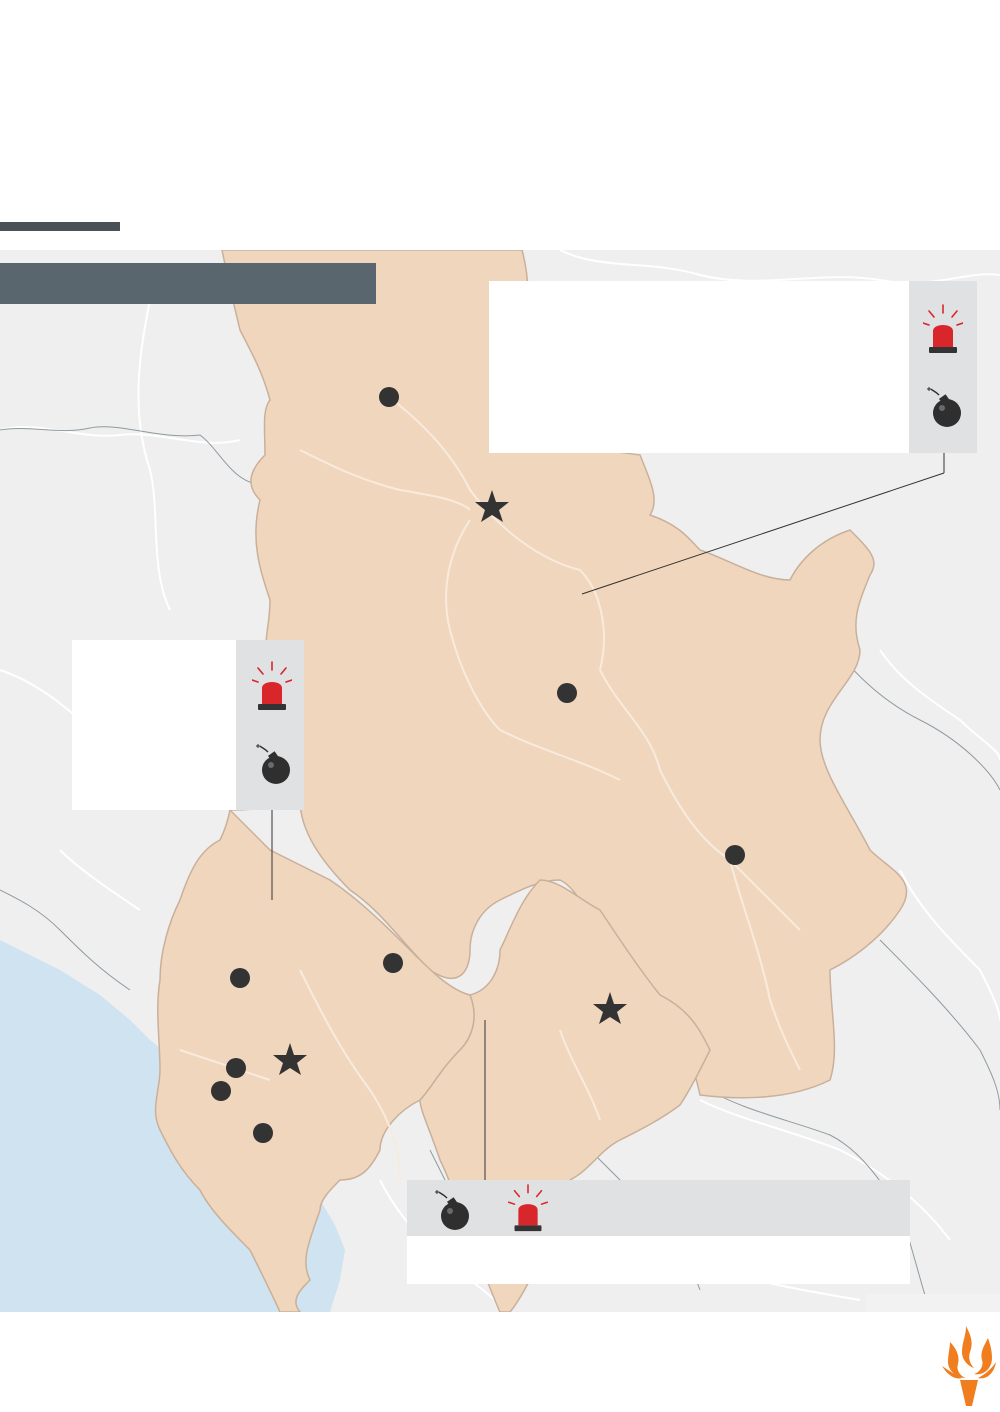 Image resolution: width=1000 pixels, height=1412 pixels. I want to click on callout-north-text, so click(699, 291).